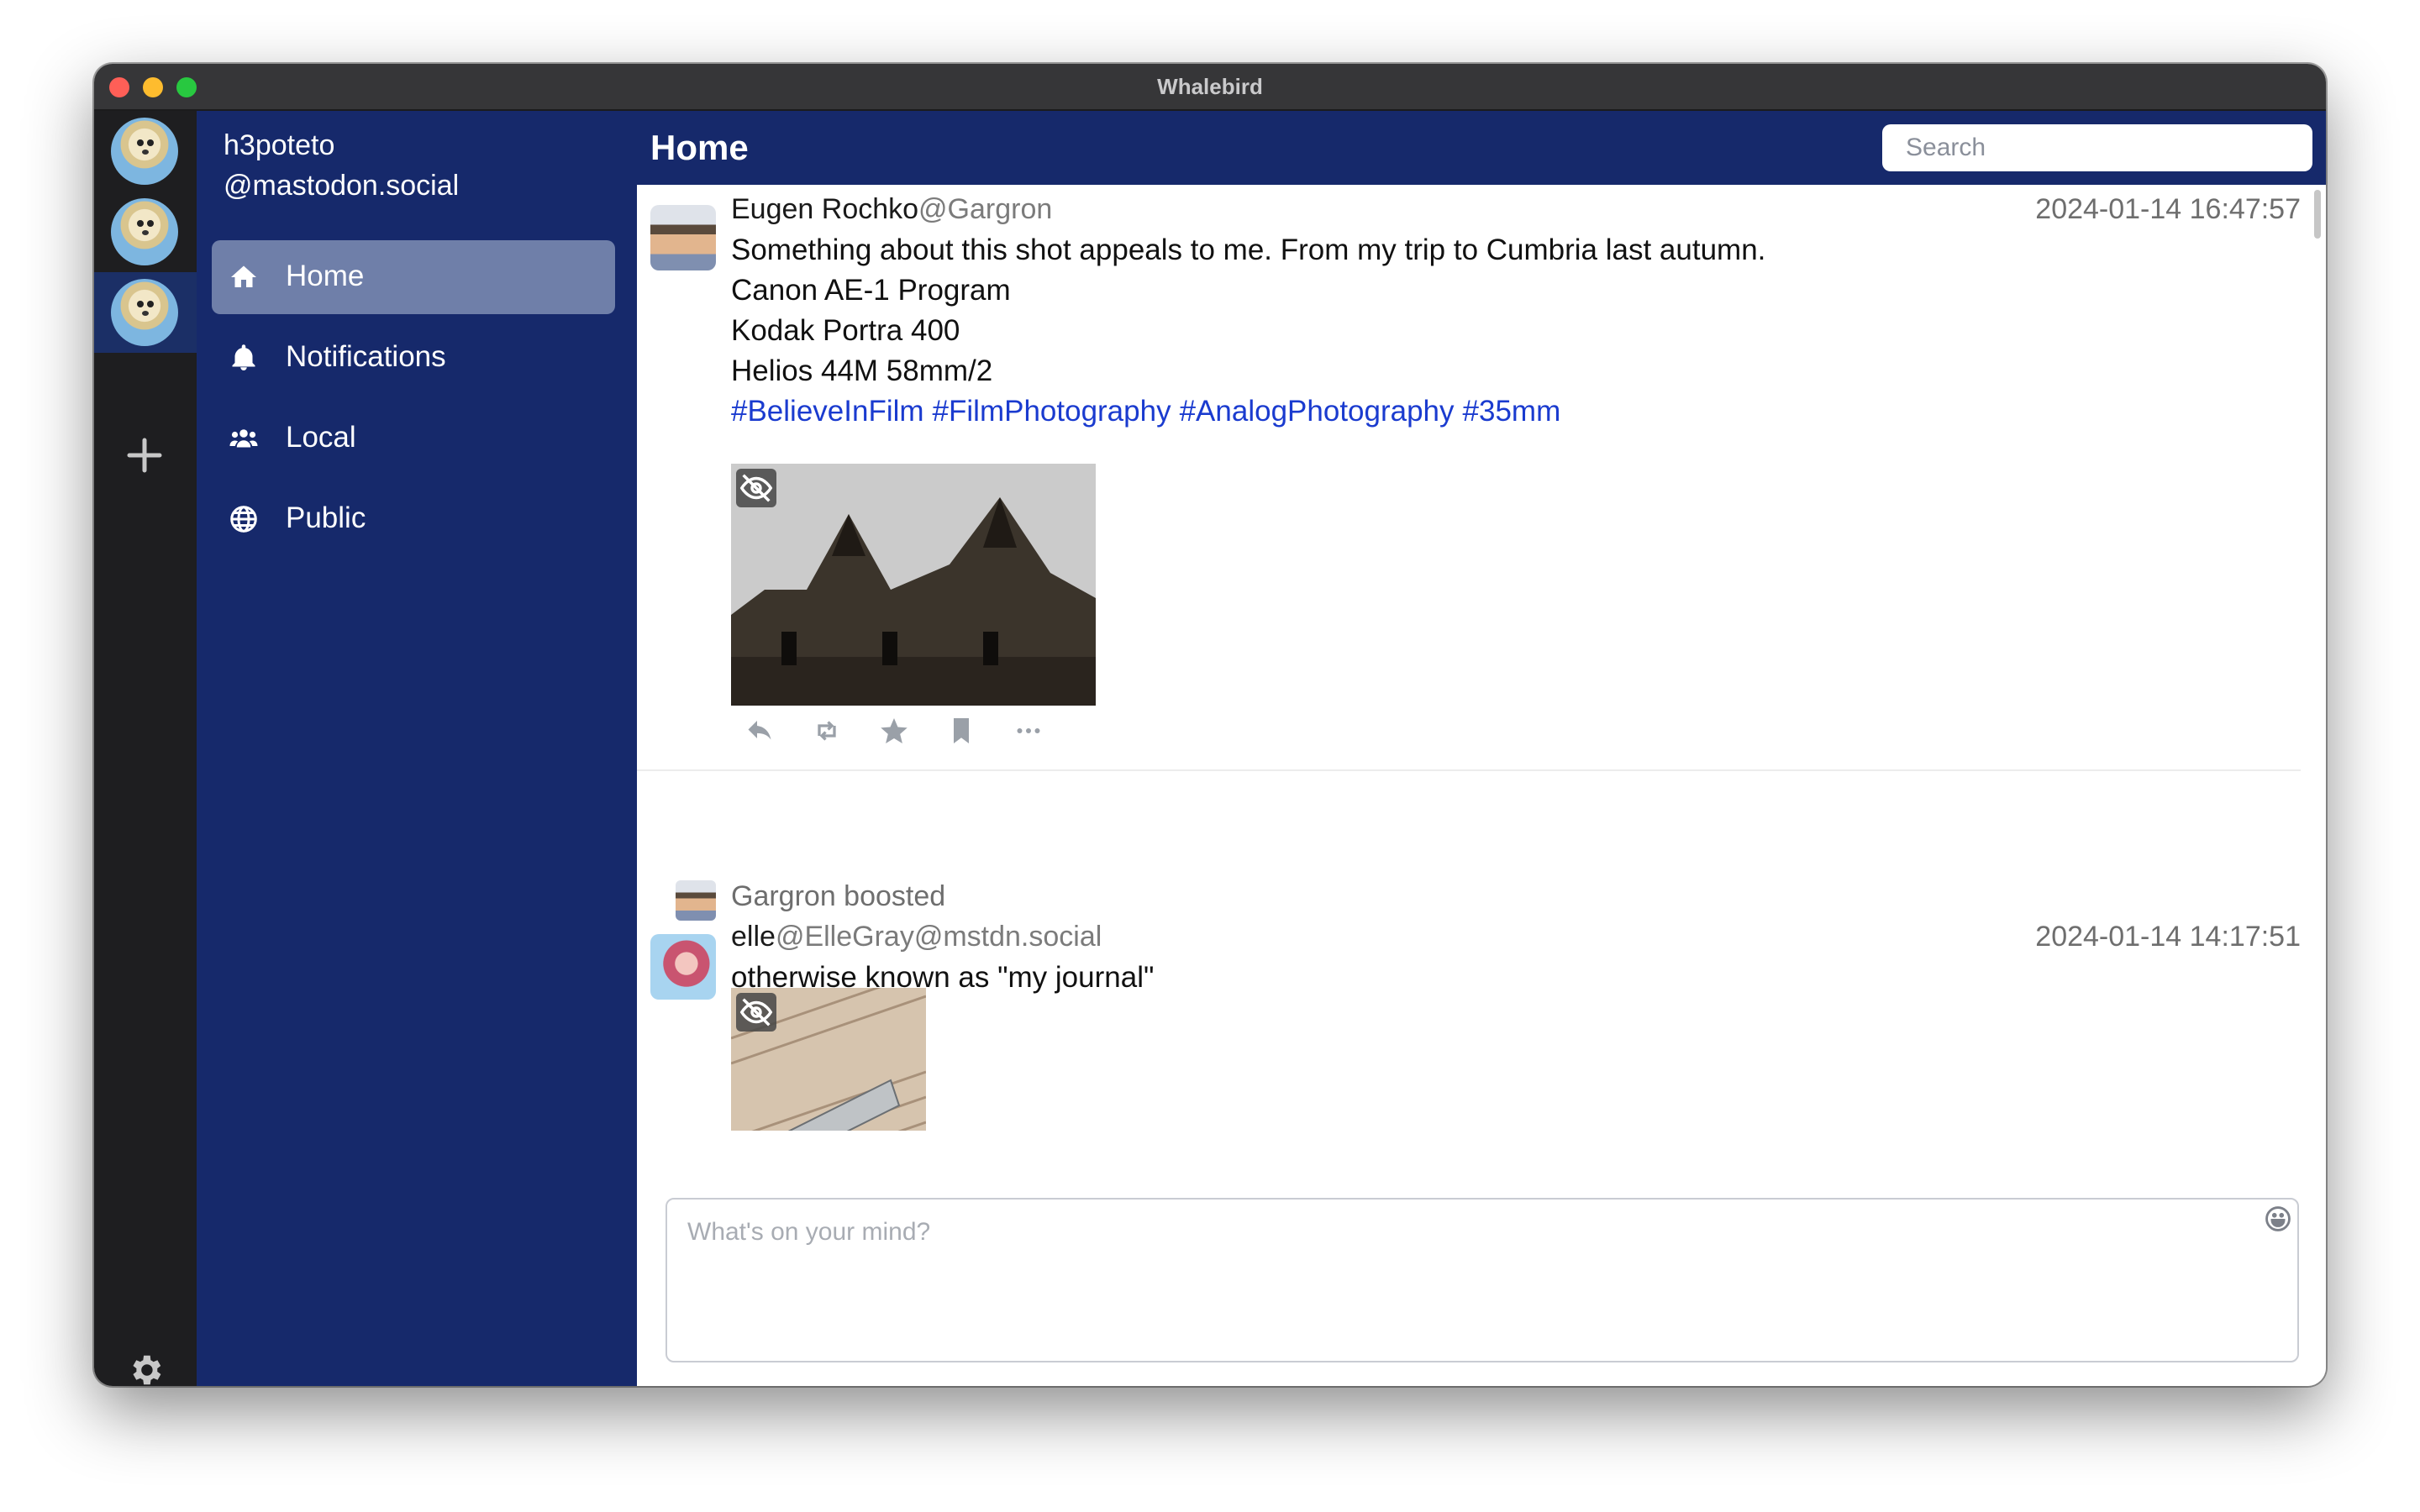  I want to click on sidebar-item-label: Home, so click(325, 276).